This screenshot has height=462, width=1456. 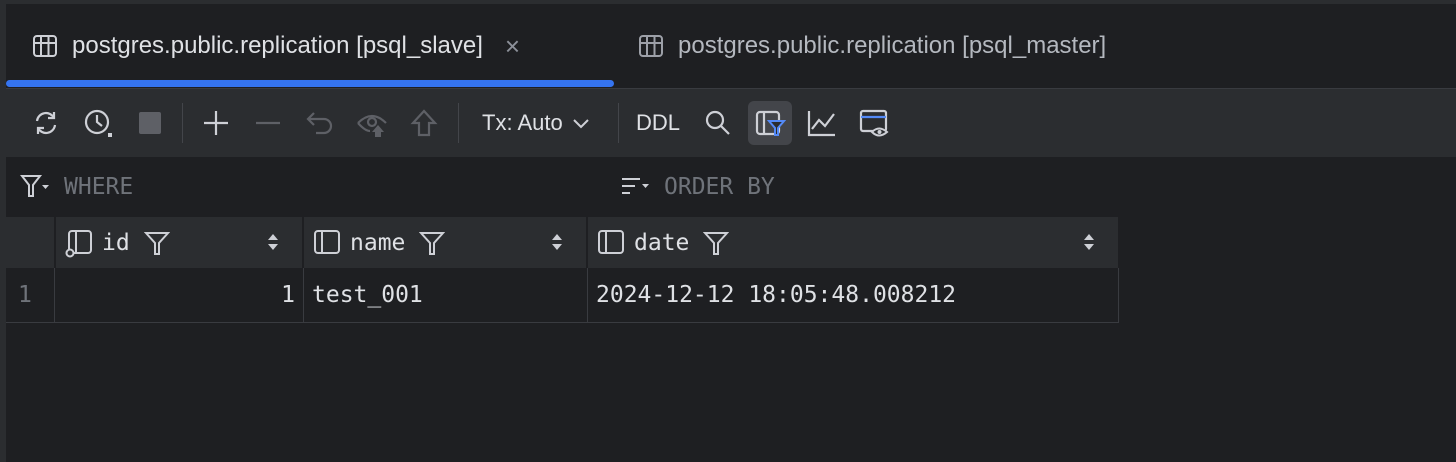 I want to click on clock-icon, so click(x=98, y=123).